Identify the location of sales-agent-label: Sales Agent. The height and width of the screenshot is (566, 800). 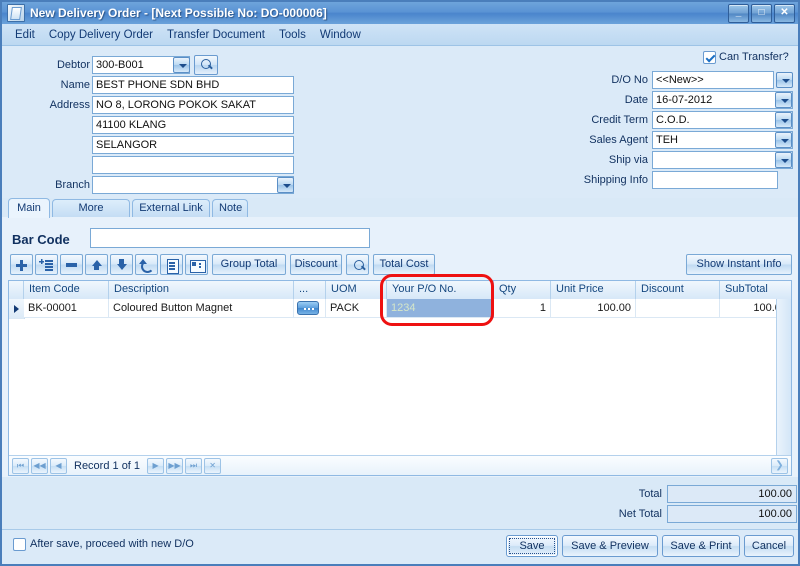
(618, 140).